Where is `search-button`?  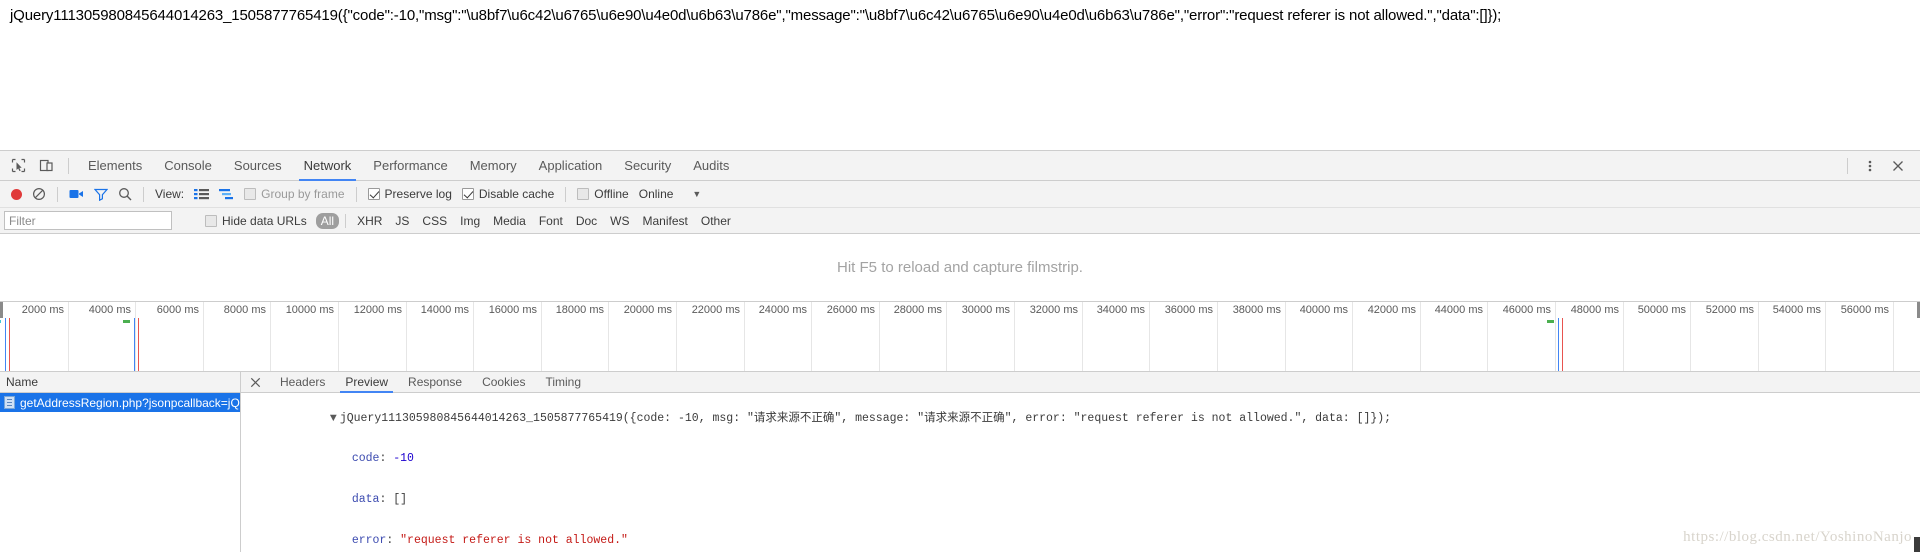
search-button is located at coordinates (125, 194).